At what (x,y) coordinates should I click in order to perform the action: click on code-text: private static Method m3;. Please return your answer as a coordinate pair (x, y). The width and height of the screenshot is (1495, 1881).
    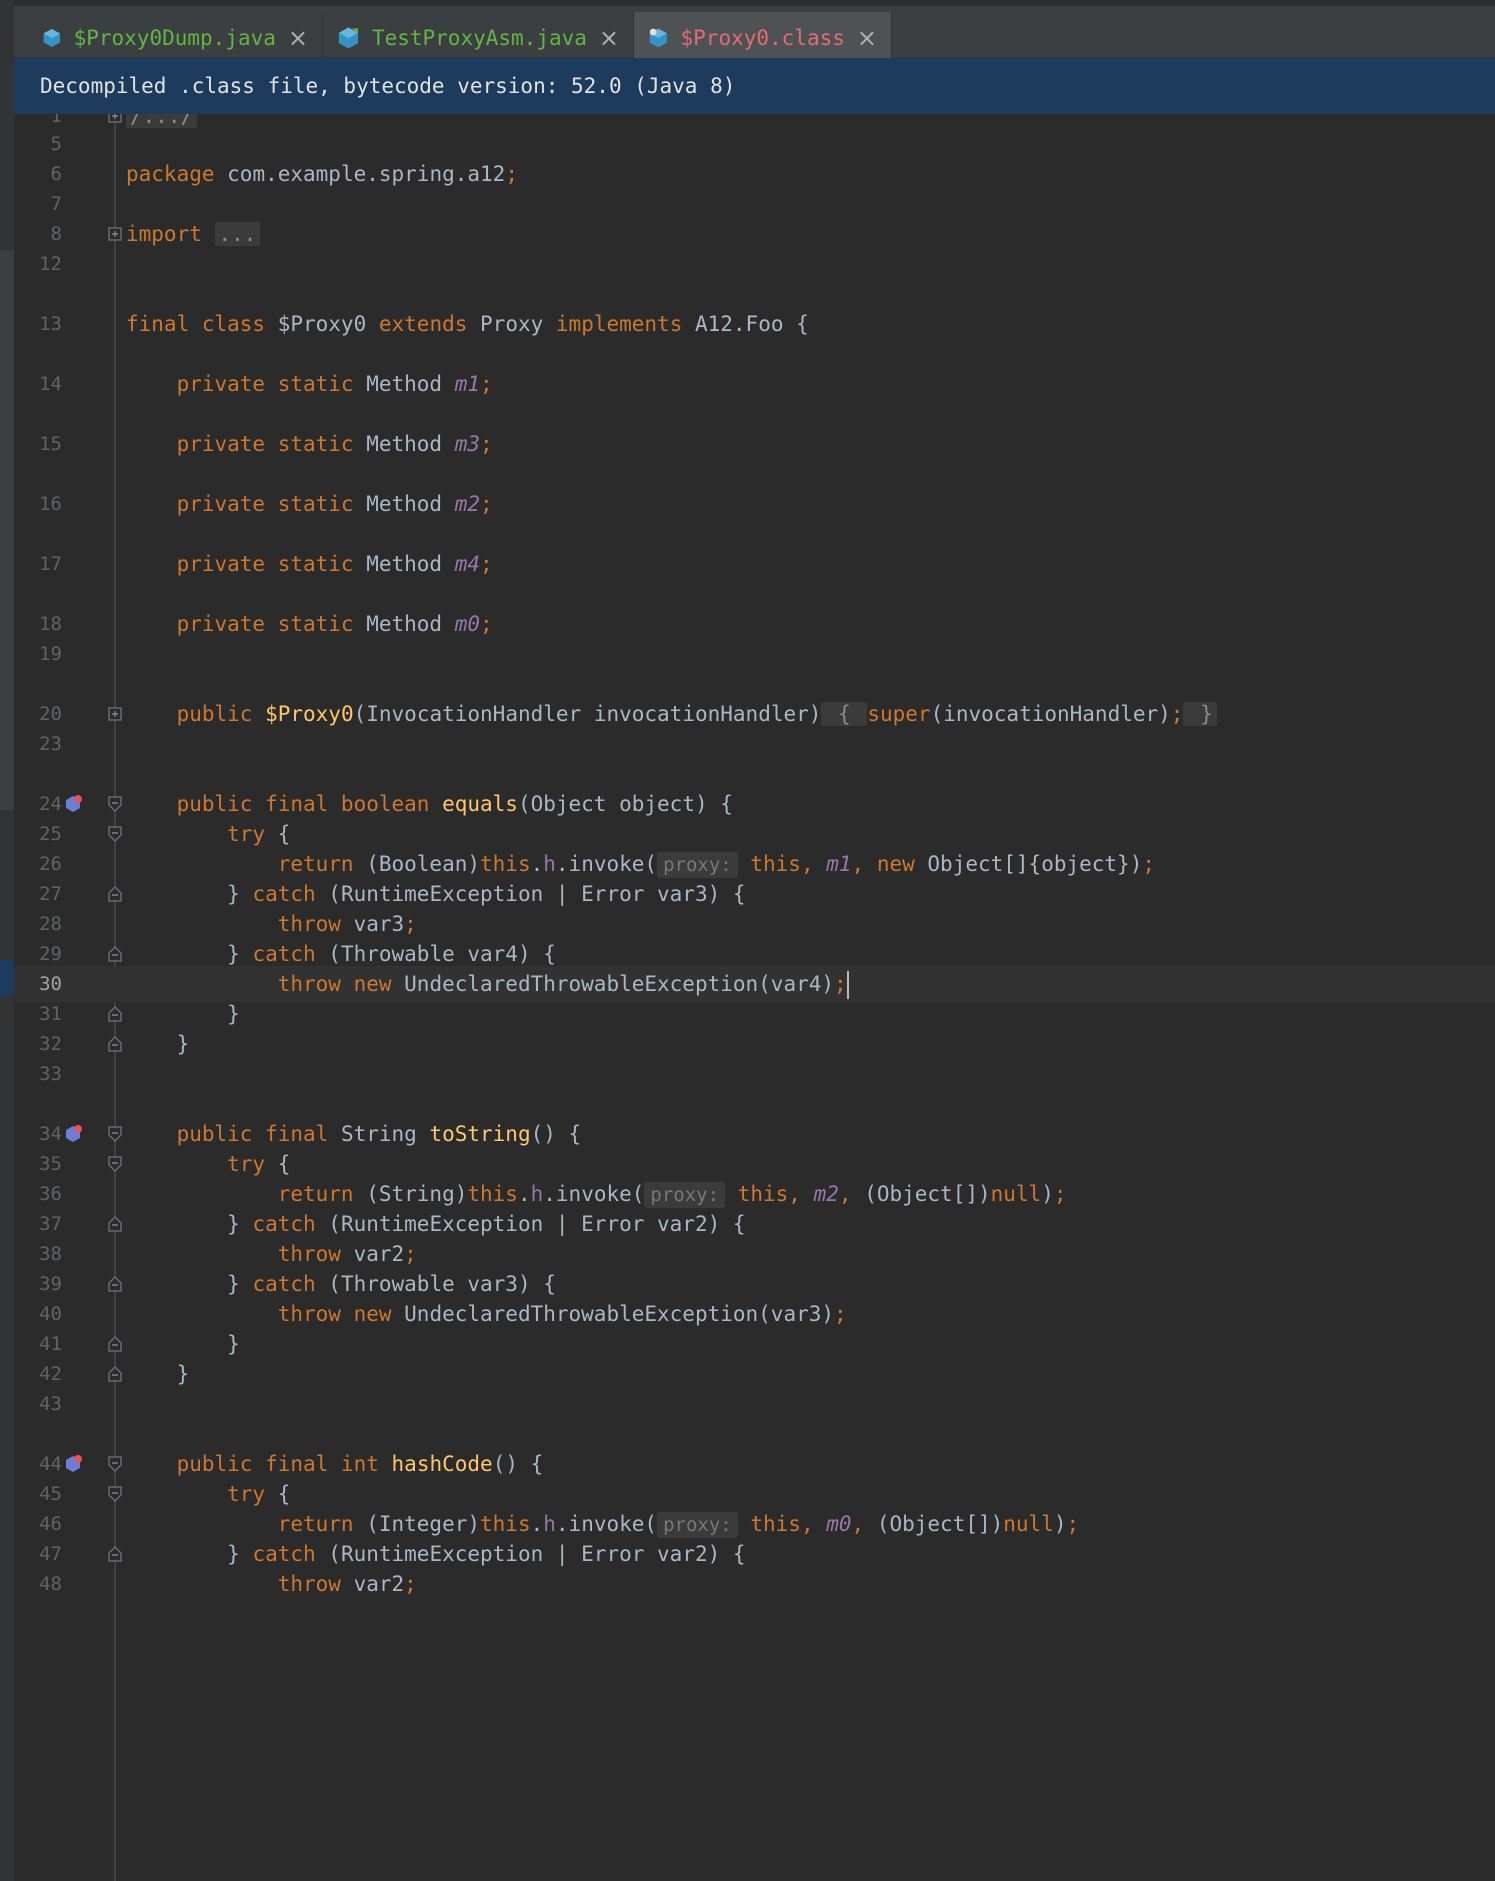
    Looking at the image, I should click on (309, 444).